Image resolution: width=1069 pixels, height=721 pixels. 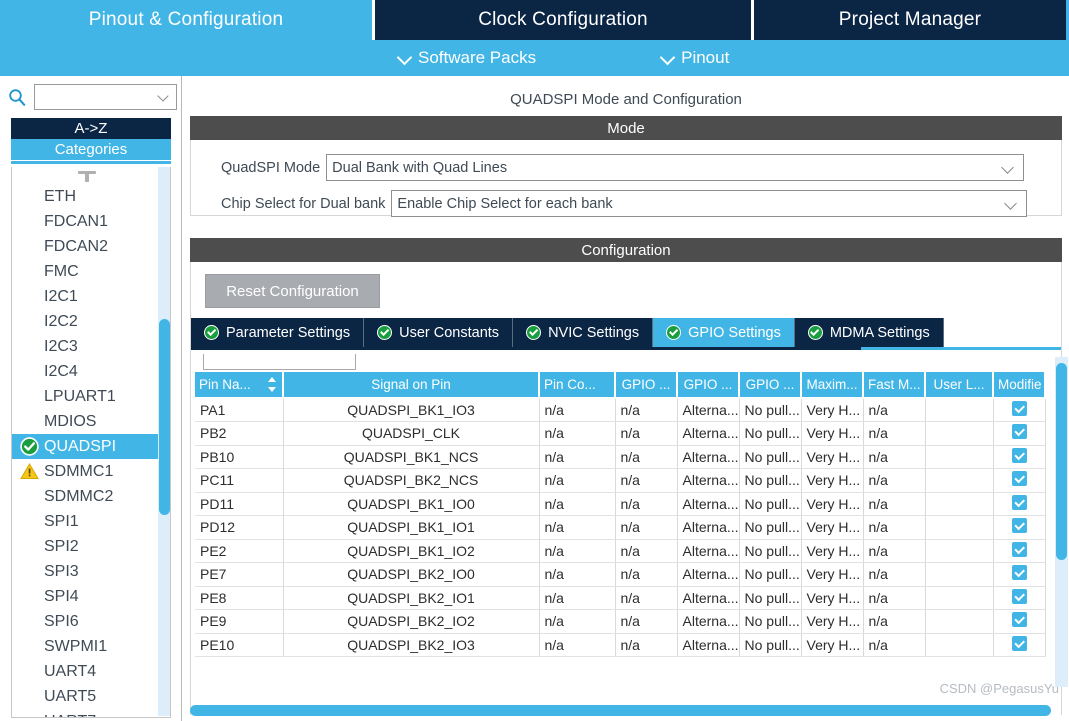 What do you see at coordinates (85, 671) in the screenshot?
I see `sidebar-item-uart4: UART4` at bounding box center [85, 671].